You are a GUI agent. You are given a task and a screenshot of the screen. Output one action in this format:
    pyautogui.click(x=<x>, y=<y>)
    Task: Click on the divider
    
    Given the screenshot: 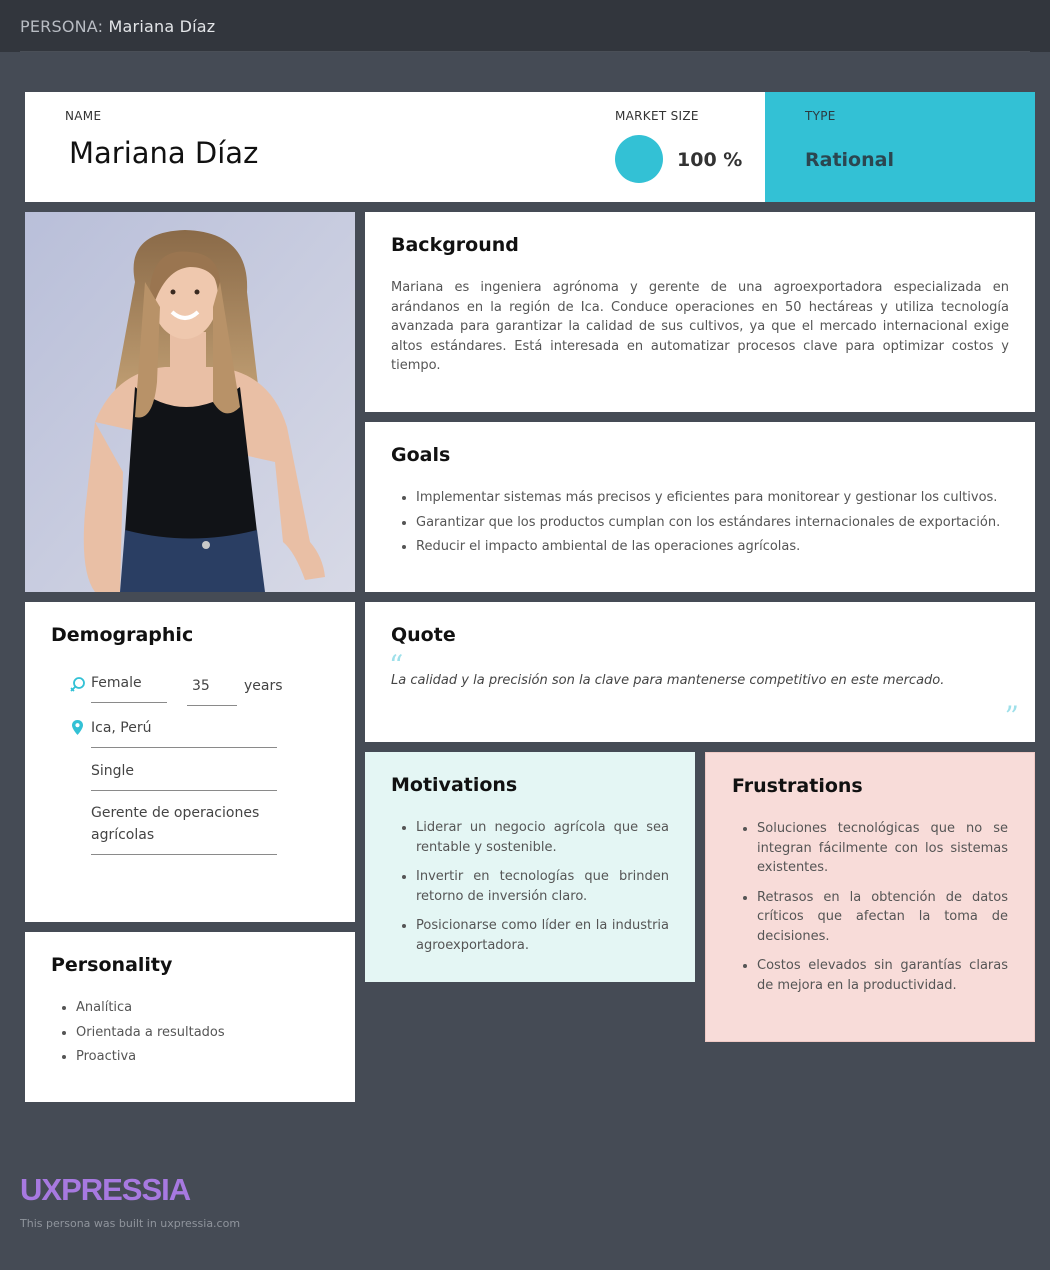 What is the action you would take?
    pyautogui.click(x=525, y=51)
    